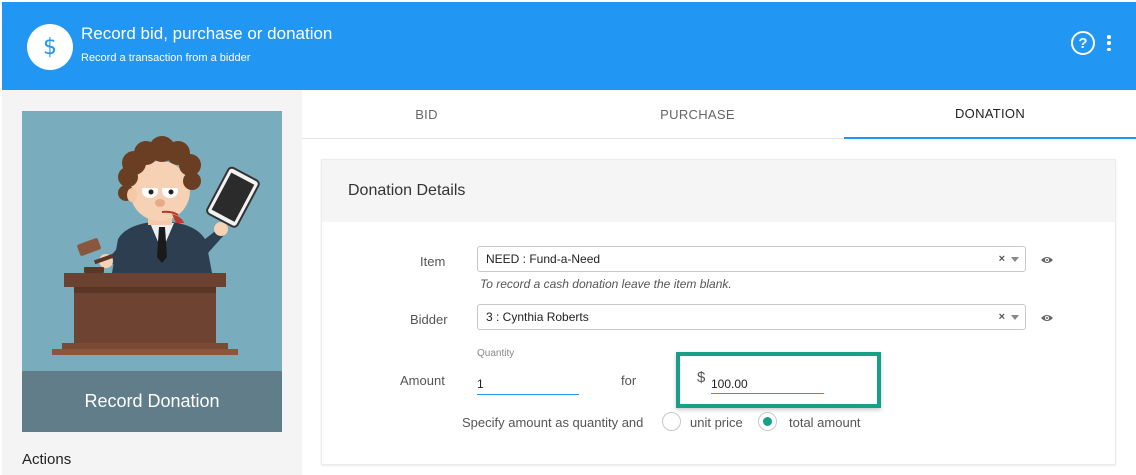 This screenshot has width=1136, height=475. Describe the element at coordinates (152, 401) in the screenshot. I see `illustration-caption: Record Donation` at that location.